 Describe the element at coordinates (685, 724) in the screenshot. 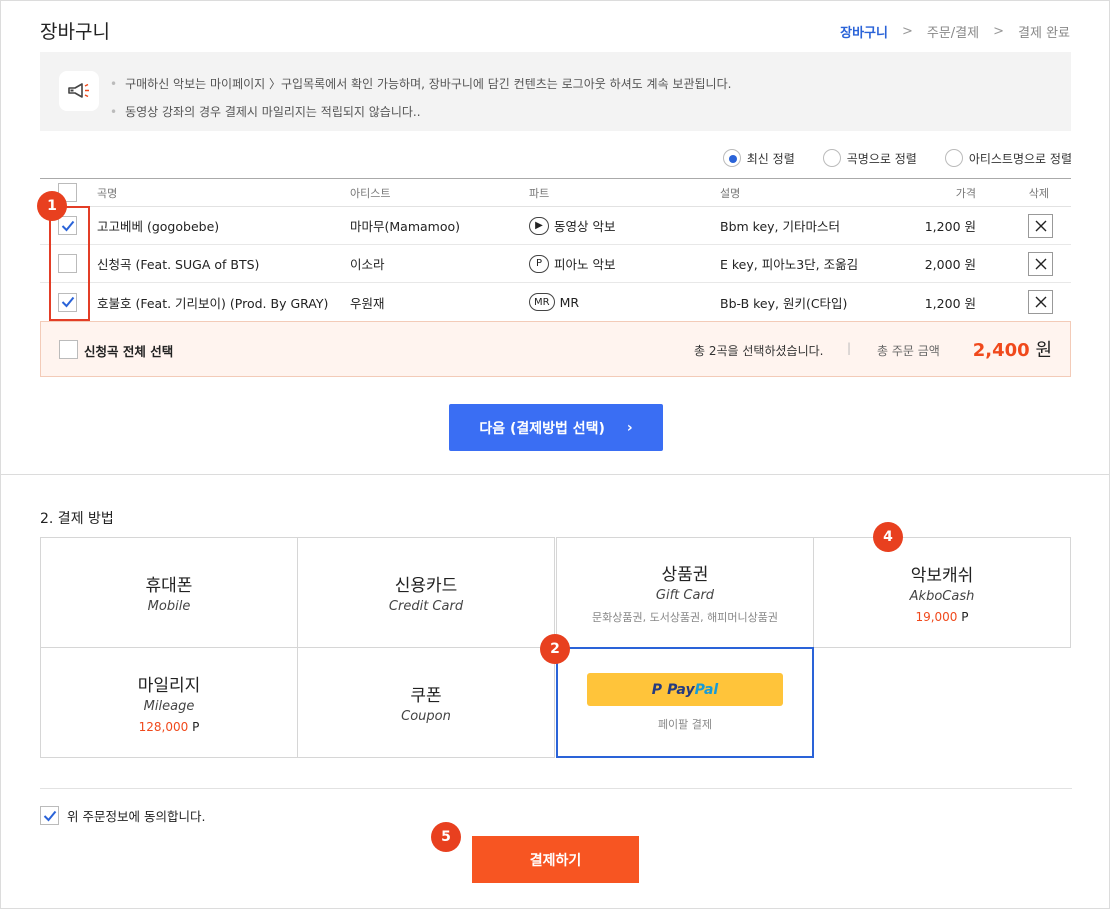

I see `method-desc: 페이팔 결제` at that location.